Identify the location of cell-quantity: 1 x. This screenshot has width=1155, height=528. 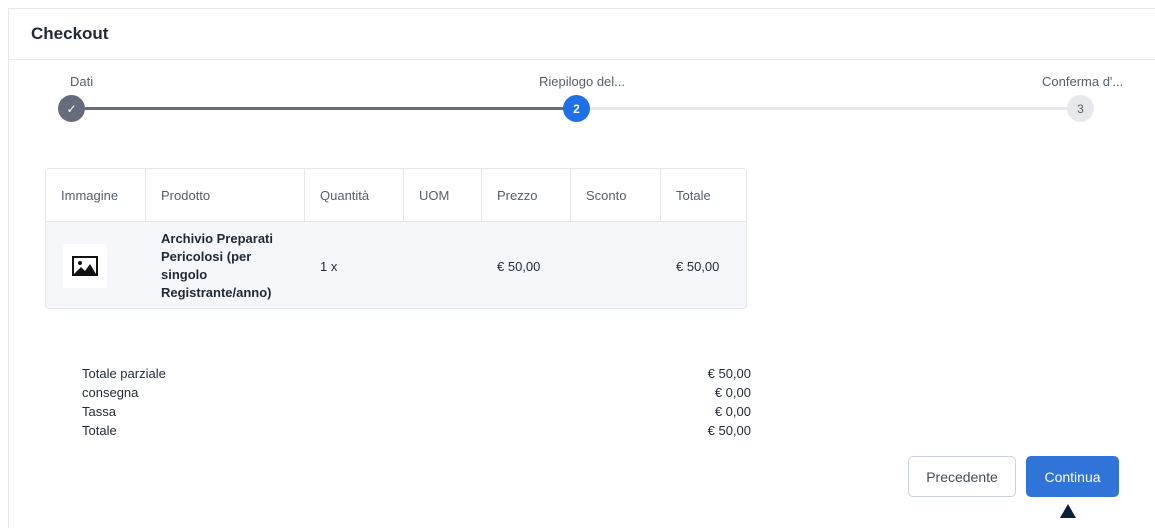
(329, 266).